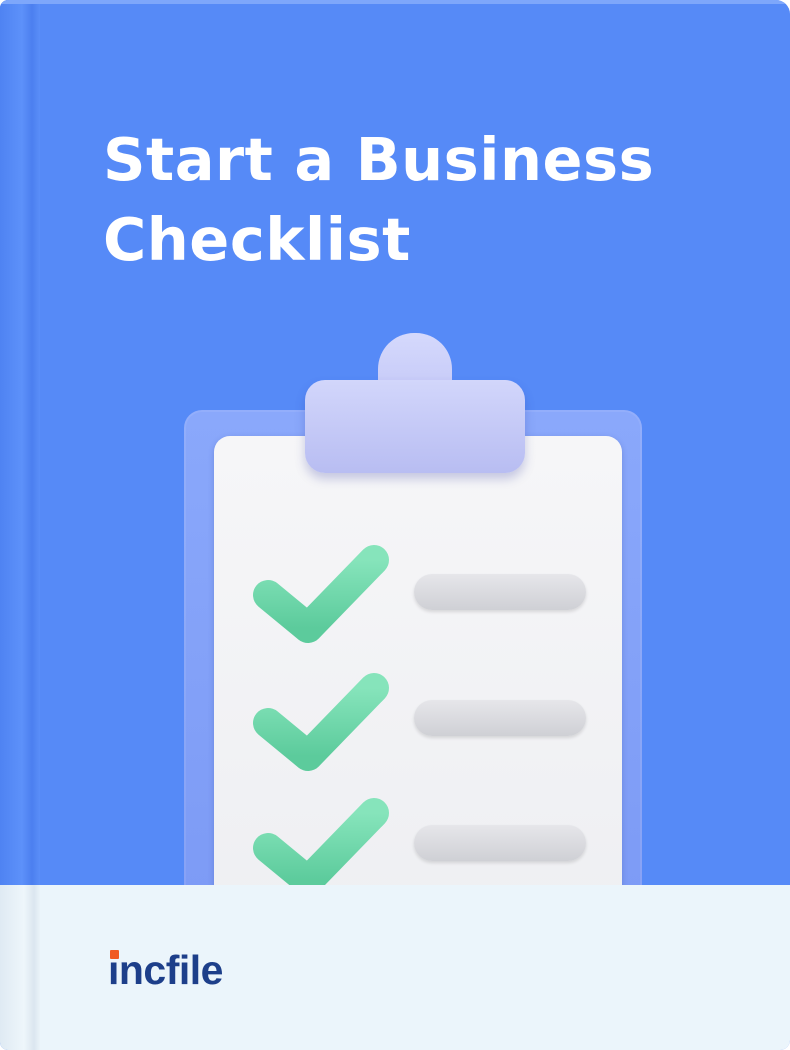 This screenshot has width=790, height=1050. What do you see at coordinates (395, 2) in the screenshot?
I see `cover-top-edge` at bounding box center [395, 2].